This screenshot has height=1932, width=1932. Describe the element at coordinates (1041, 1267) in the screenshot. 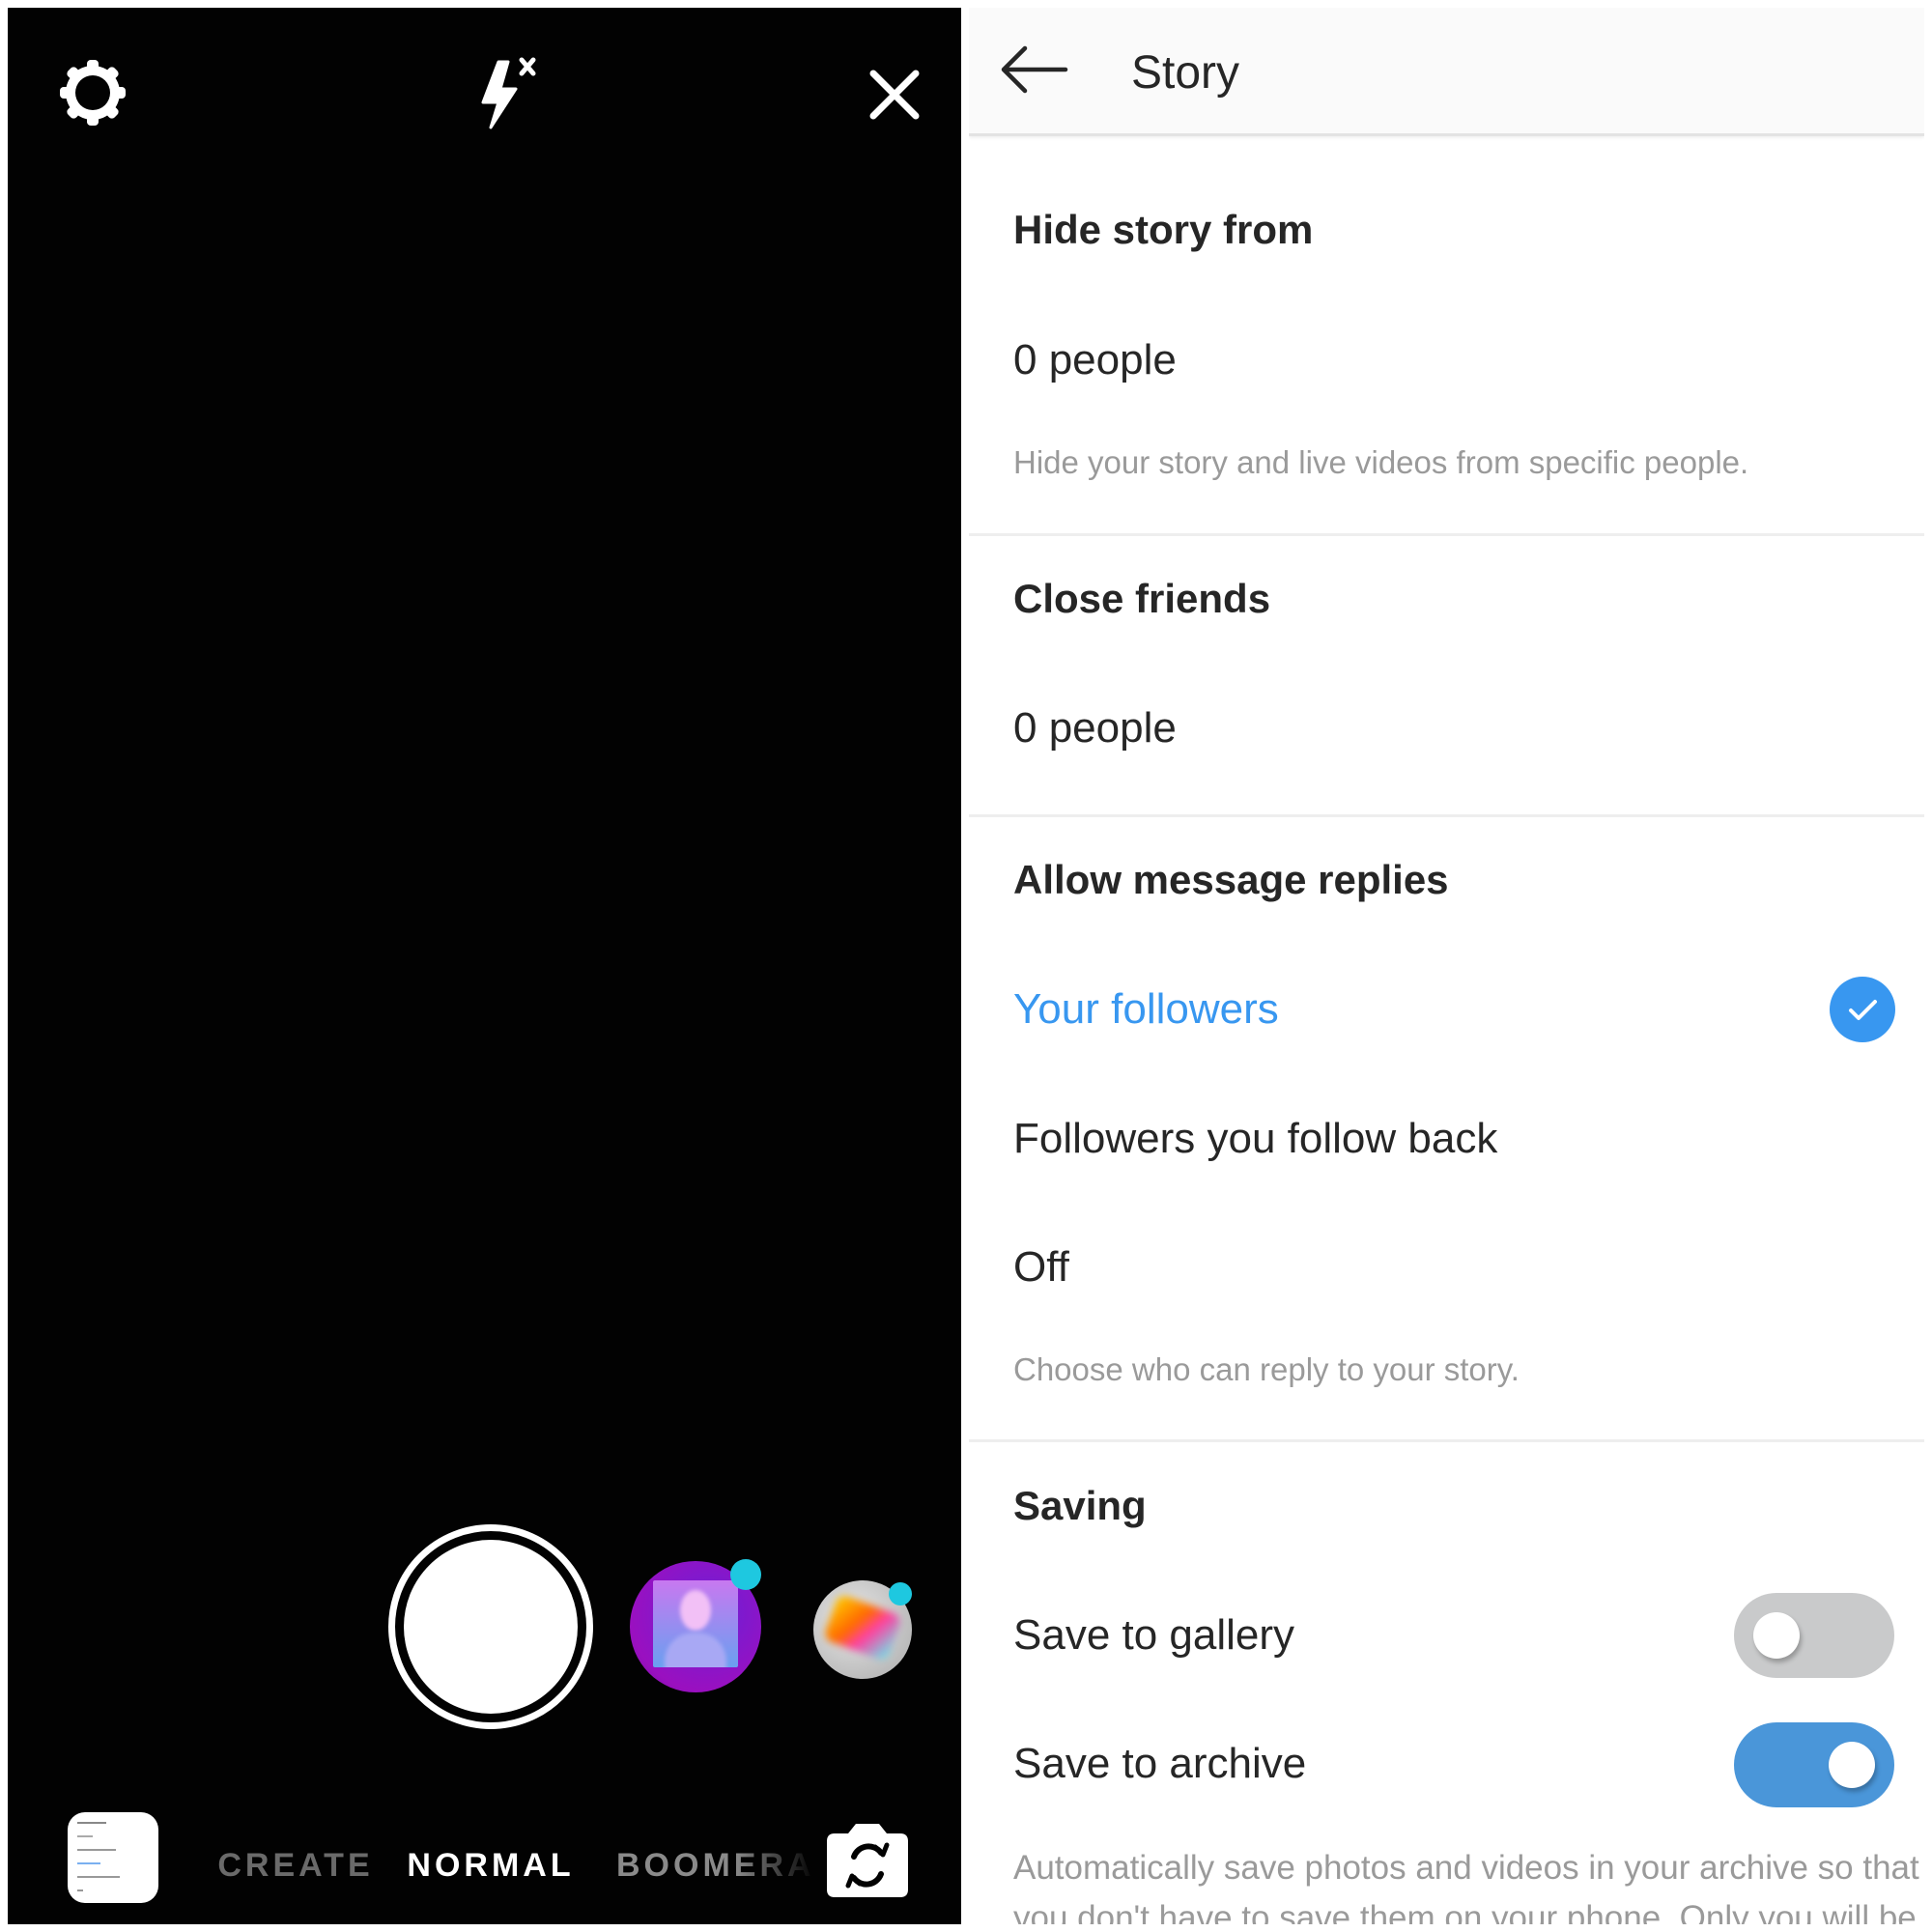

I see `reply-option-off: Off` at that location.